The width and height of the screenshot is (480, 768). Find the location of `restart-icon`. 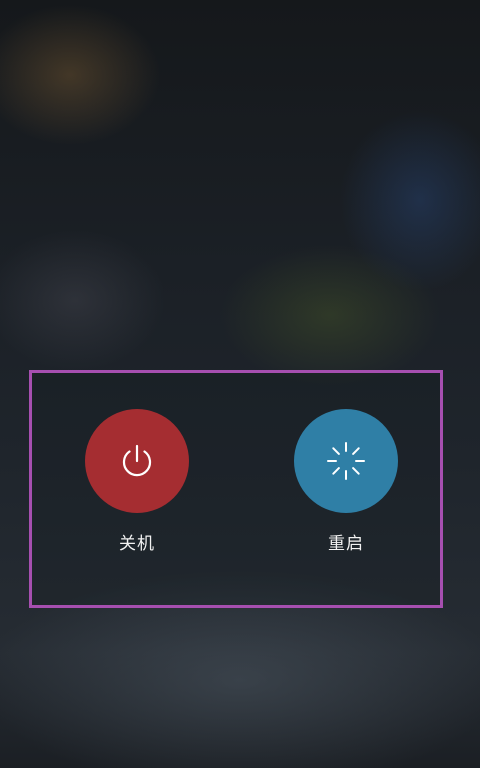

restart-icon is located at coordinates (346, 461).